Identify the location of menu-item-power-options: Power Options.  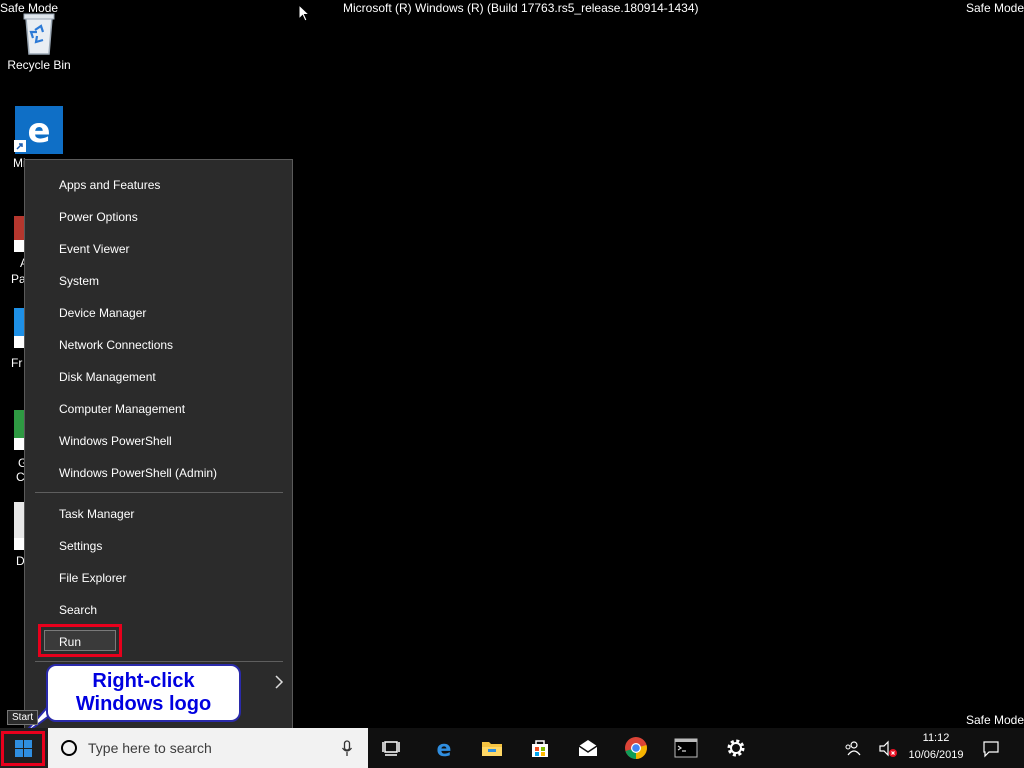
(98, 217).